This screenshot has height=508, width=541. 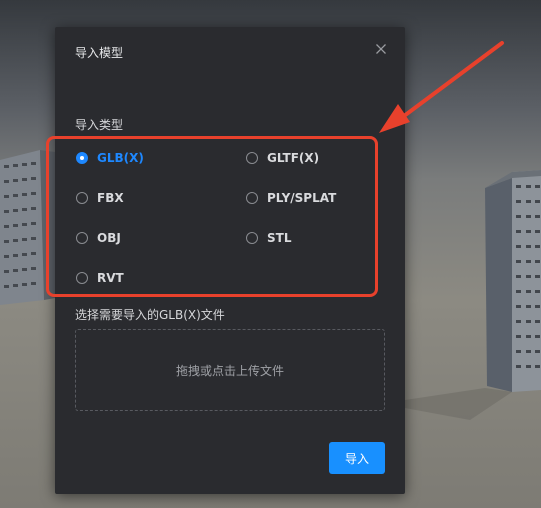 I want to click on left-building, so click(x=27, y=227).